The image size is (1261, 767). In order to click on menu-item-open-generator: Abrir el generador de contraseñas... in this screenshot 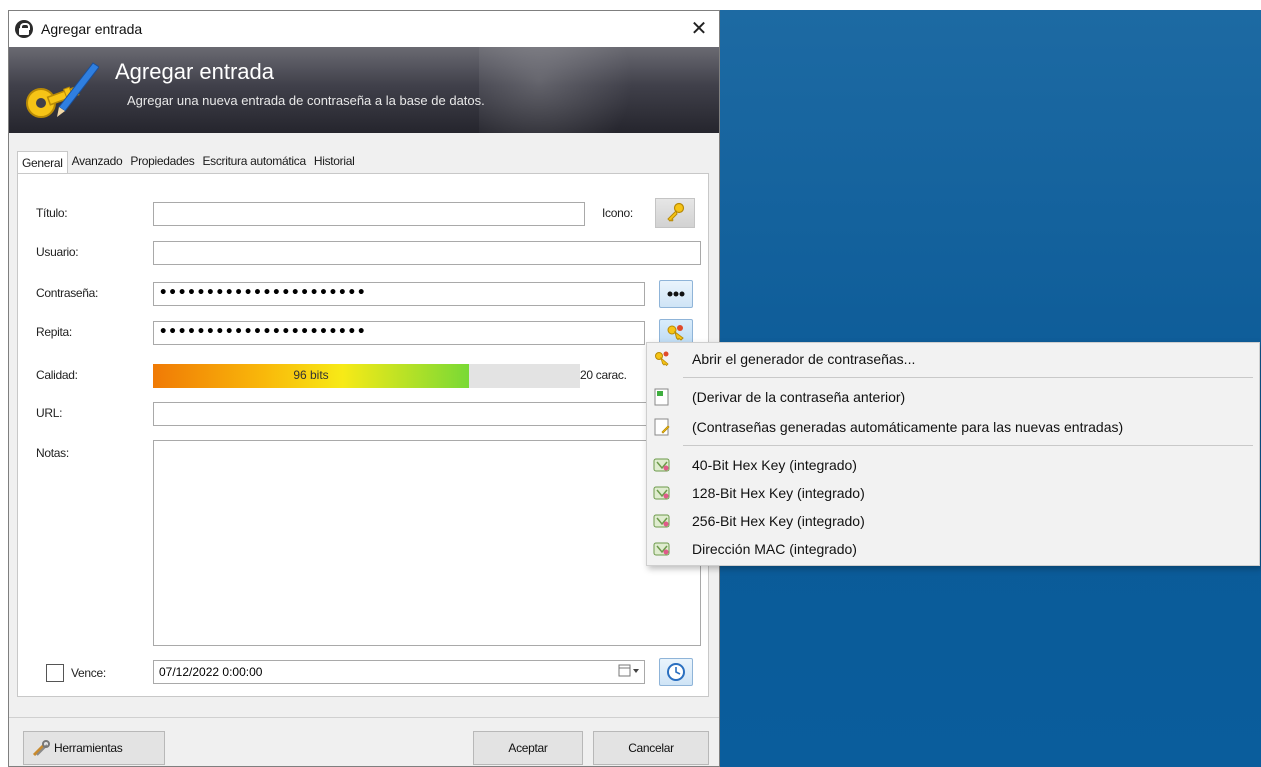, I will do `click(953, 359)`.